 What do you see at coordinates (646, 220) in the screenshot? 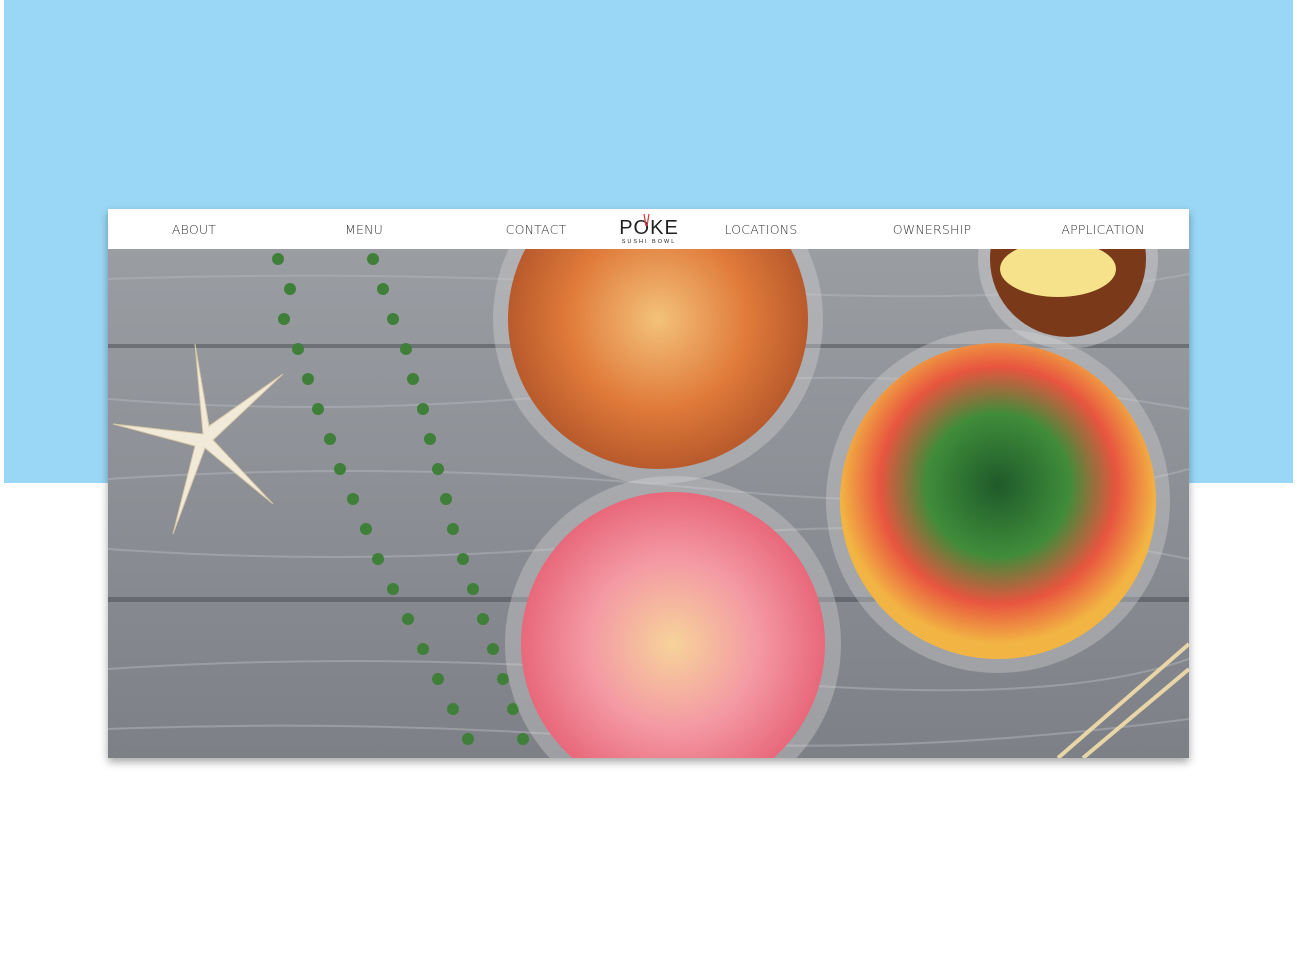
I see `chopsticks-icon` at bounding box center [646, 220].